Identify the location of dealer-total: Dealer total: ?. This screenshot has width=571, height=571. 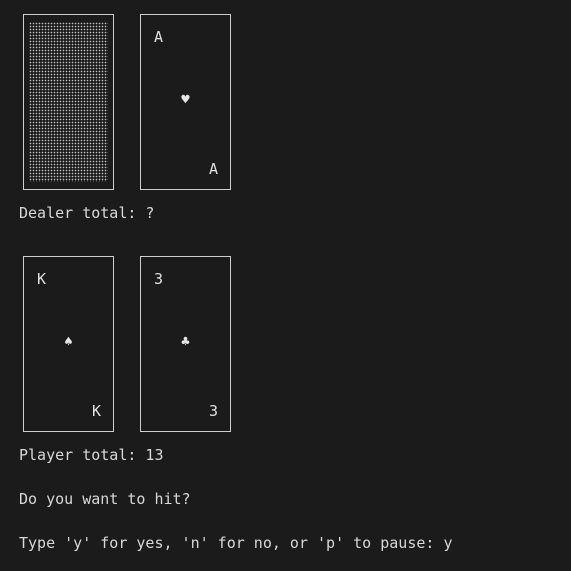
(87, 213).